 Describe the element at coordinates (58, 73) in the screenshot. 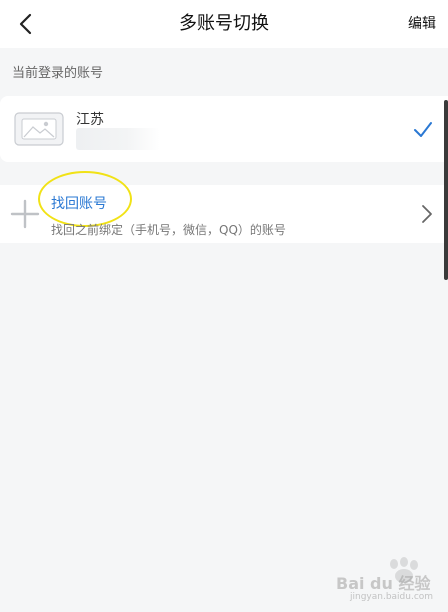

I see `current-account-label: 当前登录的账号` at that location.